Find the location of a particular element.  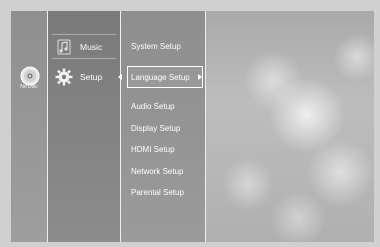

menu-item-setup: Setup is located at coordinates (86, 77).